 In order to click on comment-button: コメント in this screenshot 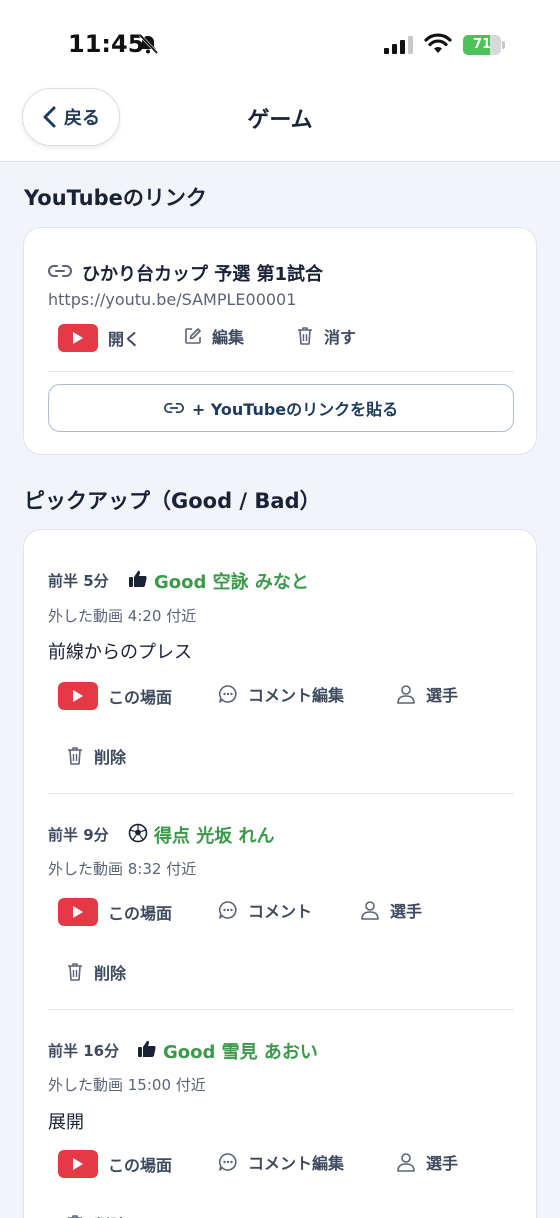, I will do `click(265, 910)`.